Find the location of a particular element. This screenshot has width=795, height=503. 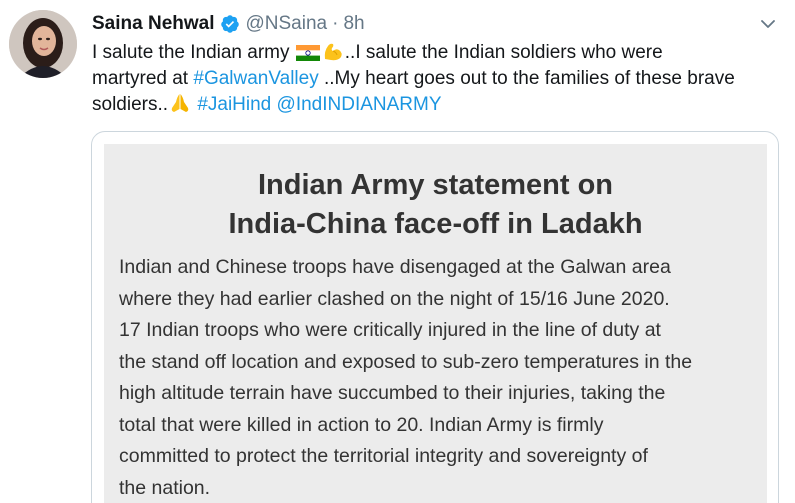

mention-link: @IndINDIANARMY is located at coordinates (359, 104).